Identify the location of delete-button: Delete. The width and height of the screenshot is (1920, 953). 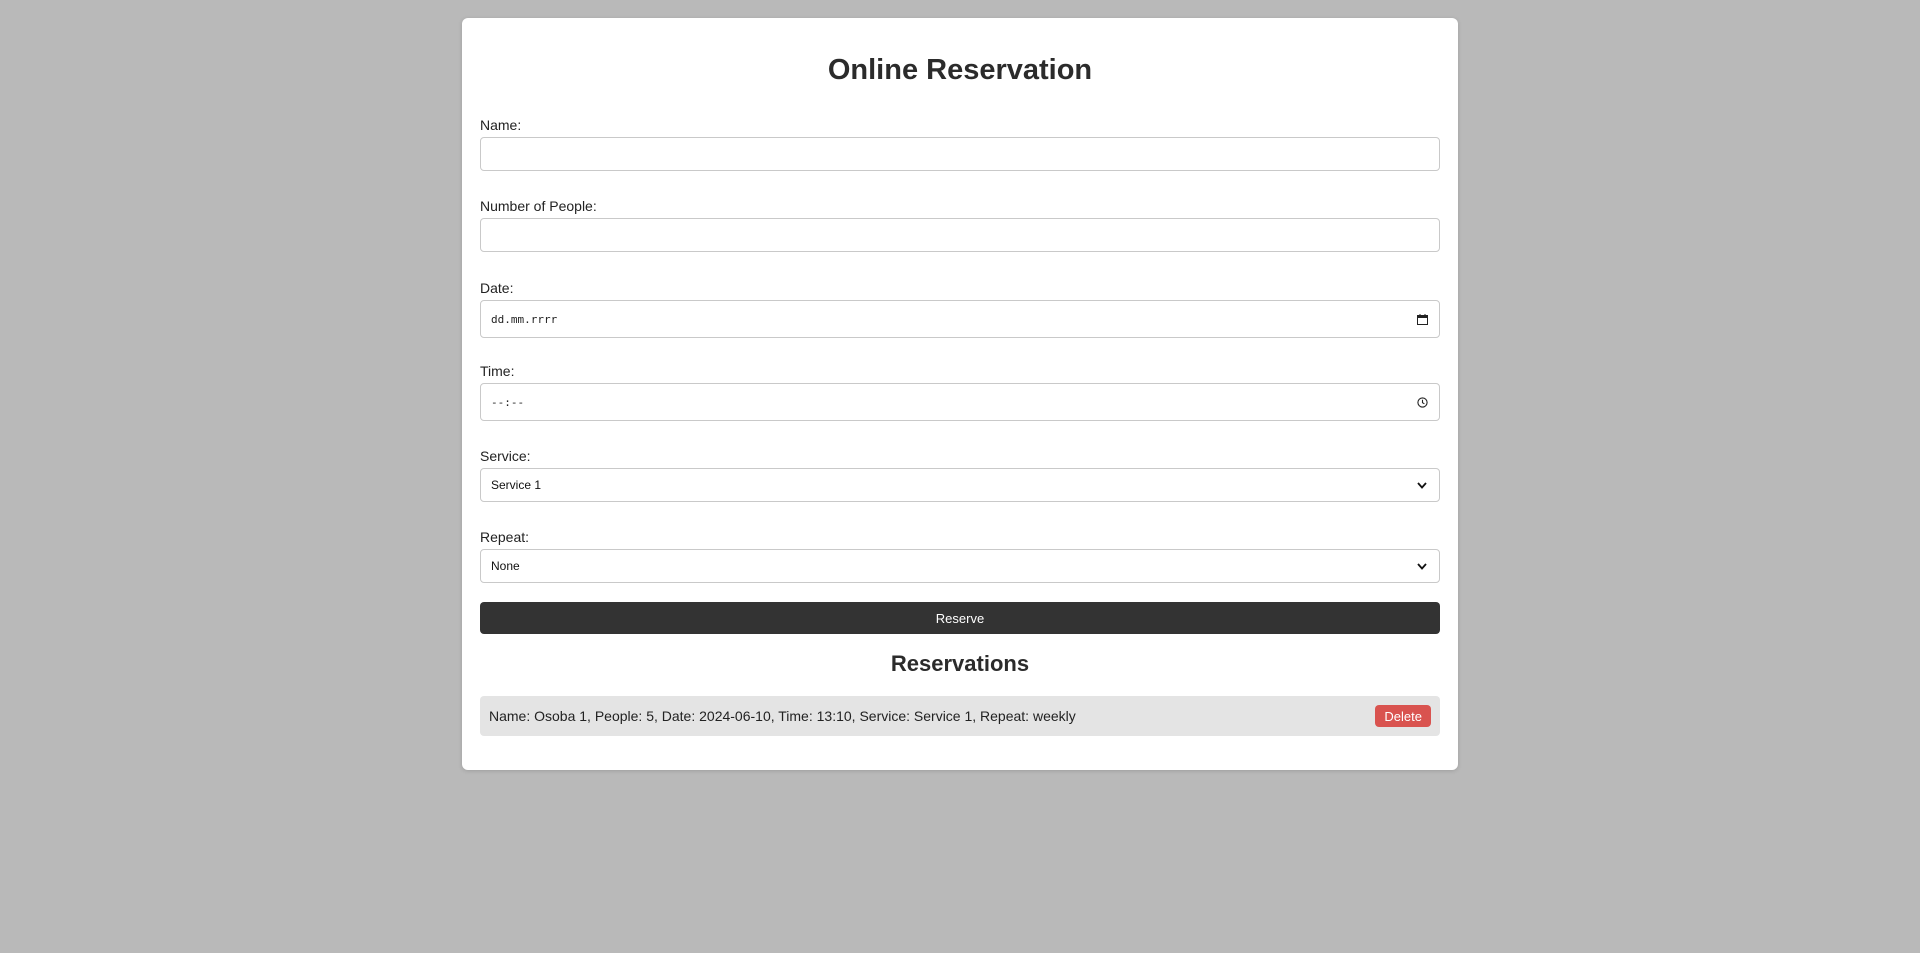
(1403, 716).